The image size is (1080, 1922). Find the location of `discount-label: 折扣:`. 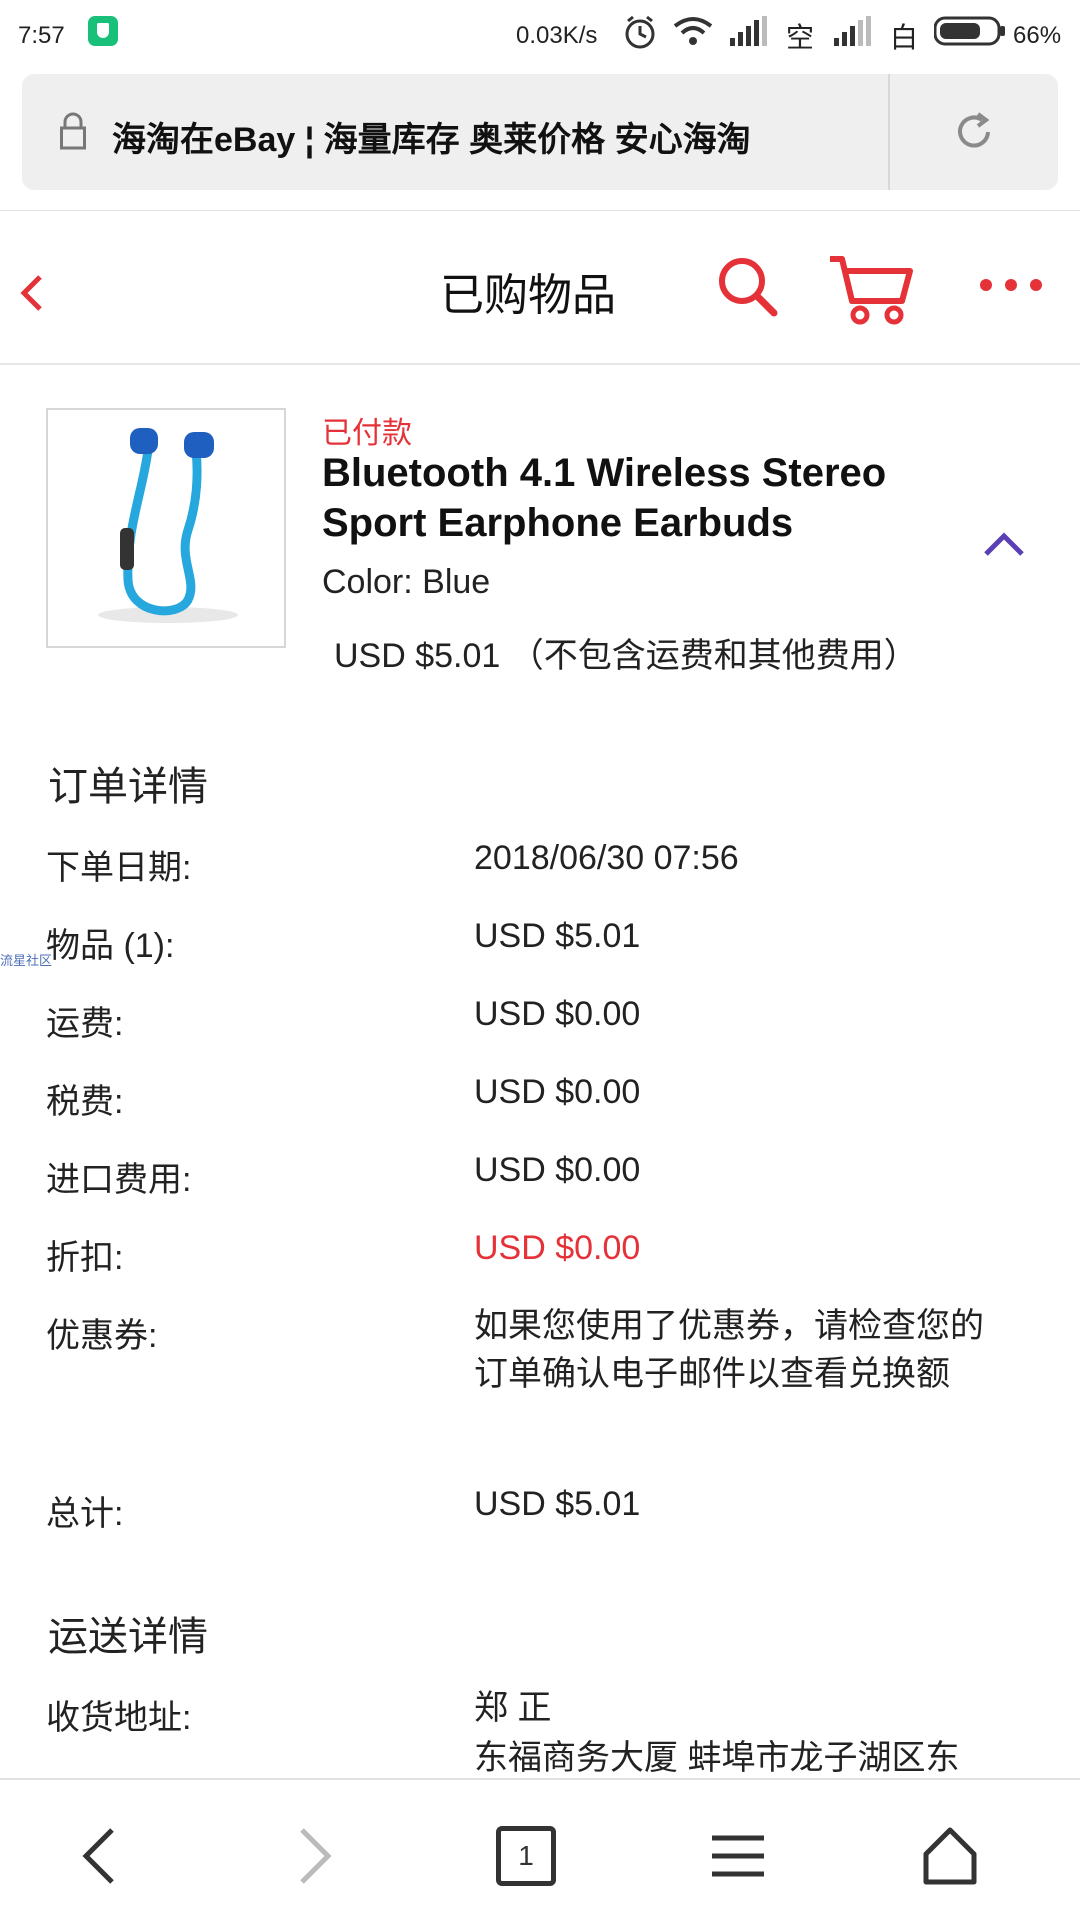

discount-label: 折扣: is located at coordinates (85, 1258).